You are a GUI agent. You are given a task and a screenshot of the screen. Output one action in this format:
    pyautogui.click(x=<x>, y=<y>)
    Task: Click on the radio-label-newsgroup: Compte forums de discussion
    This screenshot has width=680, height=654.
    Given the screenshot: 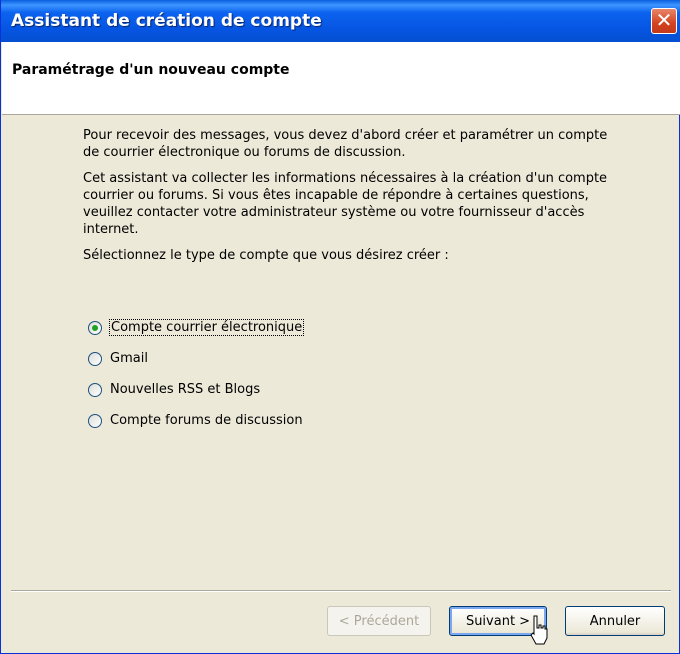 What is the action you would take?
    pyautogui.click(x=206, y=420)
    